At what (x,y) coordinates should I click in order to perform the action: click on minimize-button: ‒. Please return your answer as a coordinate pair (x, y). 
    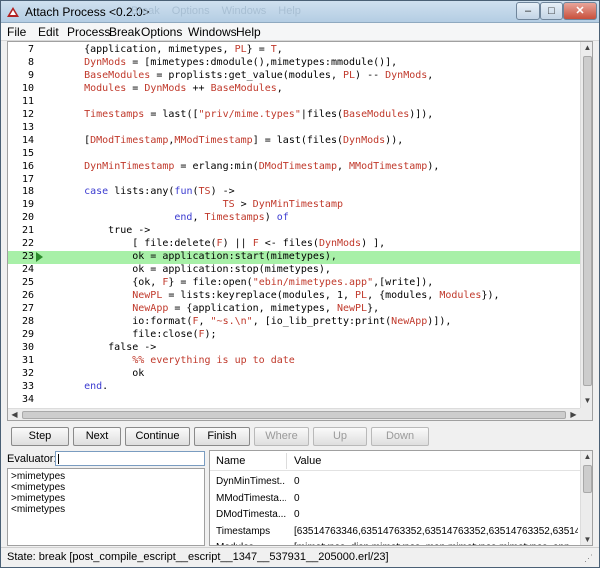
    Looking at the image, I should click on (528, 11).